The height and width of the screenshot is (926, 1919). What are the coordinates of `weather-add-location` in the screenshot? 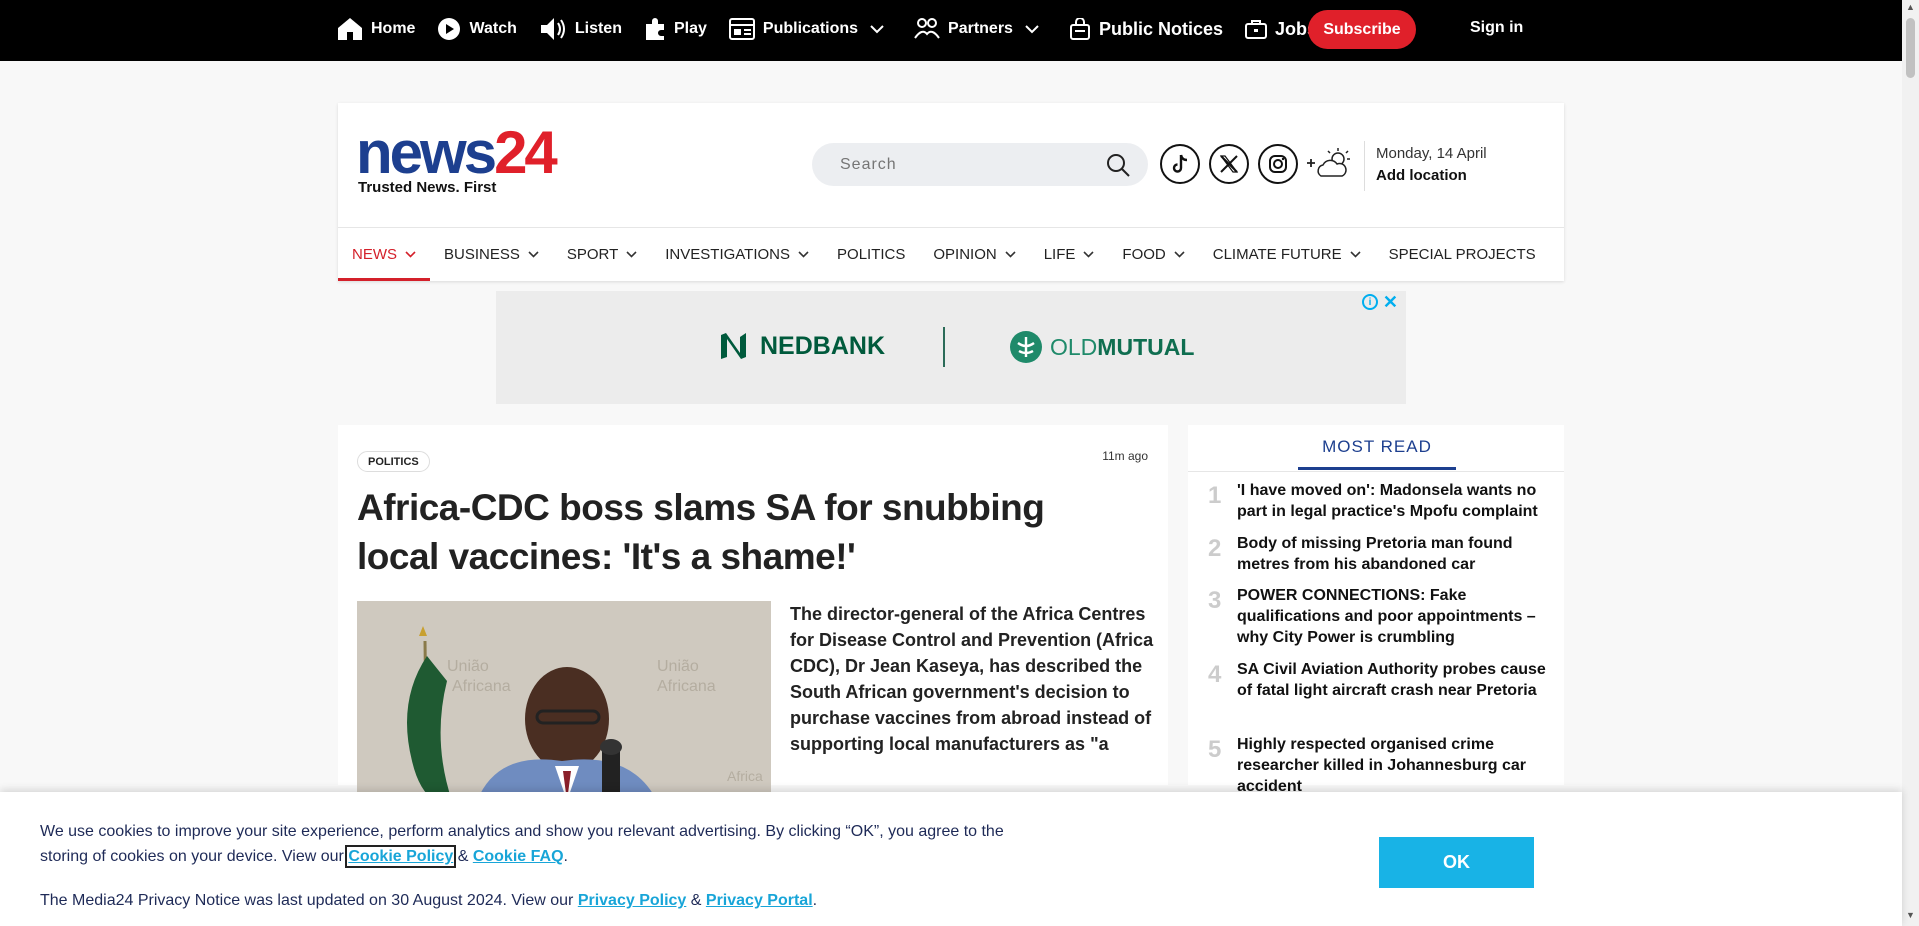 It's located at (1330, 165).